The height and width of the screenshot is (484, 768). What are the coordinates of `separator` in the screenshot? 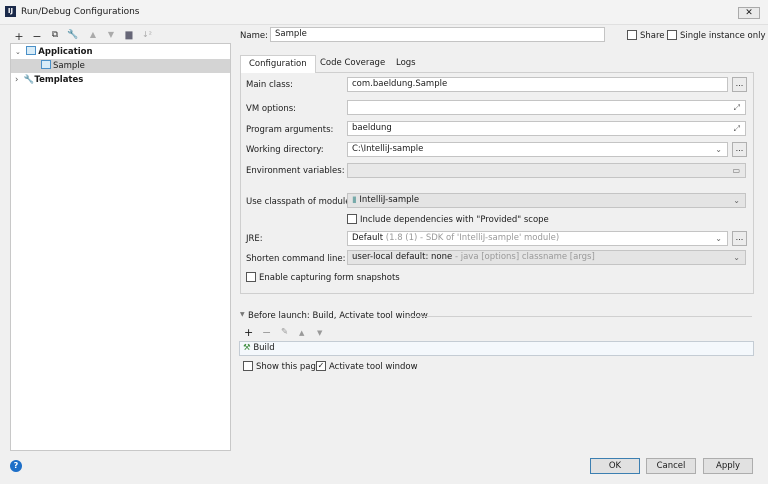 It's located at (580, 316).